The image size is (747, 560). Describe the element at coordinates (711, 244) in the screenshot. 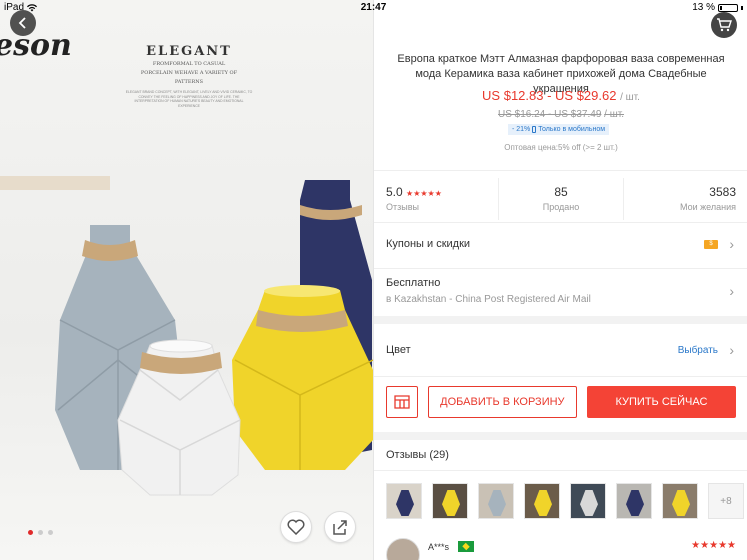

I see `coupon-tag-icon: $` at that location.